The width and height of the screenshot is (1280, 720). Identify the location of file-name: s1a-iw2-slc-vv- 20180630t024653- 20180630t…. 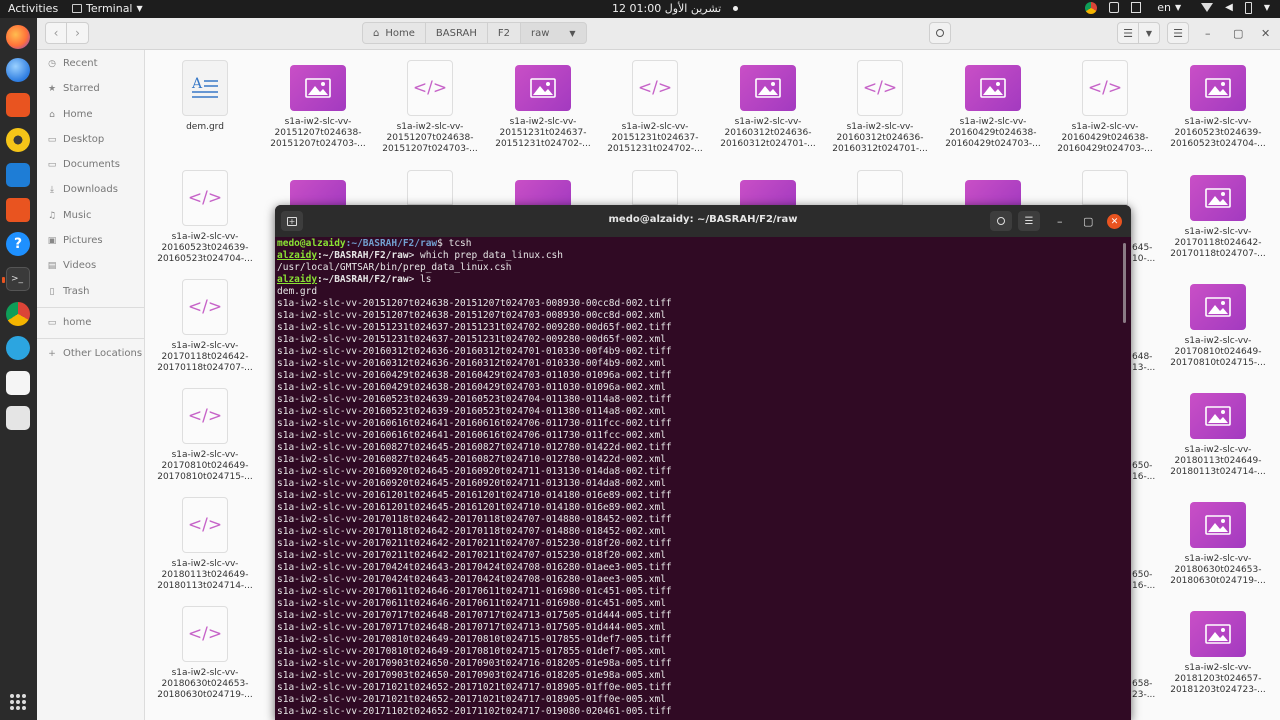
(1218, 570).